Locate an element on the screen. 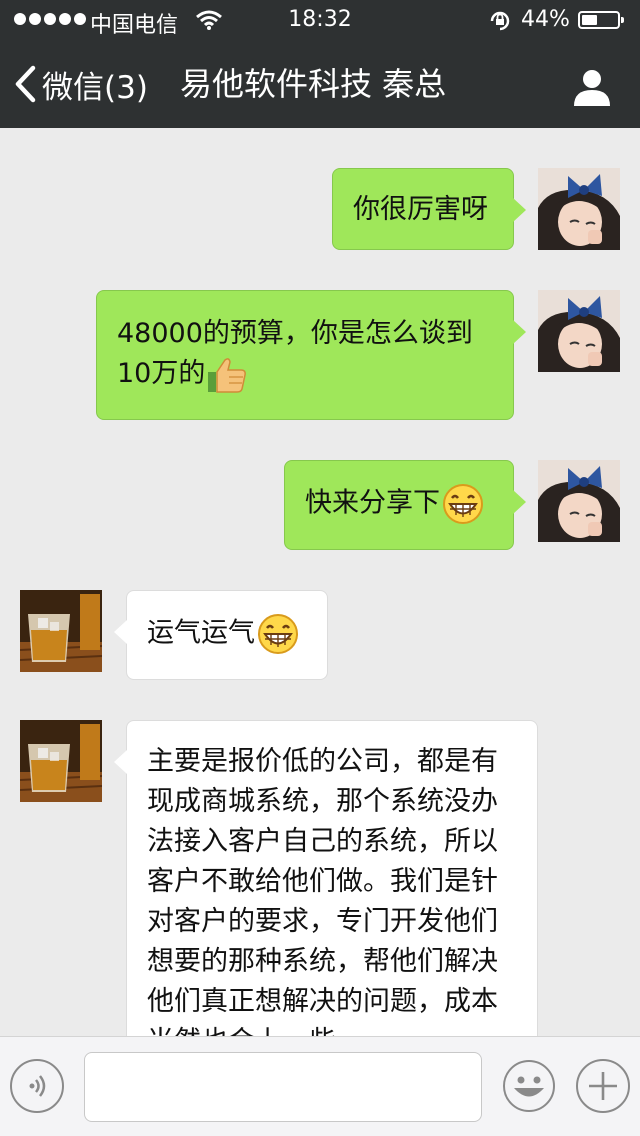 The image size is (640, 1136). message-bubble-outgoing: 快来分享下 is located at coordinates (405, 505).